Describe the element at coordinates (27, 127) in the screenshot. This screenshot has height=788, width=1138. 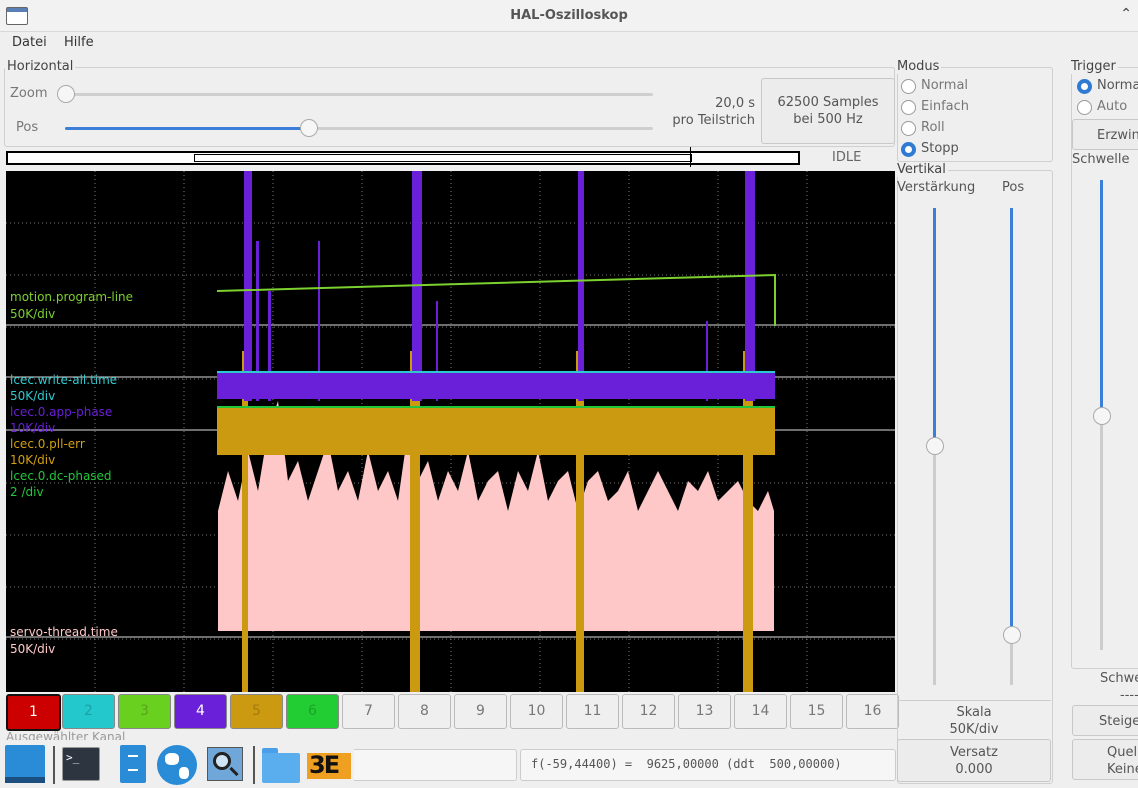
I see `pos-label: Pos` at that location.